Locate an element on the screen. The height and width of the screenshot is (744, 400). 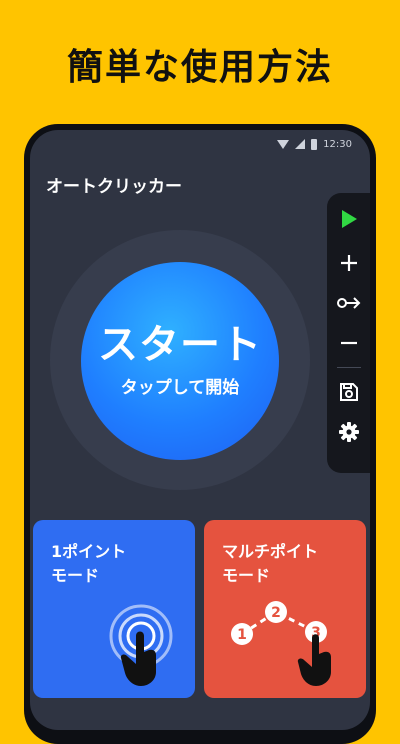
gear-icon is located at coordinates (348, 432).